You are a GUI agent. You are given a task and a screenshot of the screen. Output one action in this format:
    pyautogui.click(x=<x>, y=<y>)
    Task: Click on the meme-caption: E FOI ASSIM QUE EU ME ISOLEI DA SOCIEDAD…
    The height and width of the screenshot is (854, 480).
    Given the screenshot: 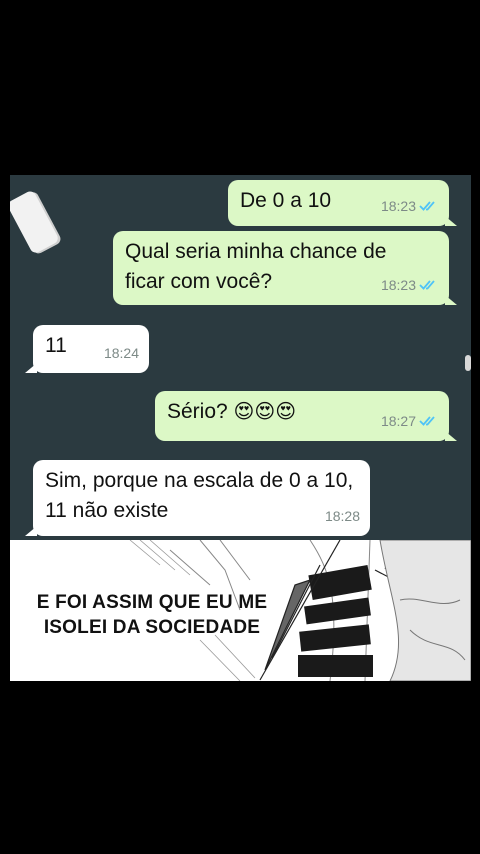 What is the action you would take?
    pyautogui.click(x=152, y=615)
    